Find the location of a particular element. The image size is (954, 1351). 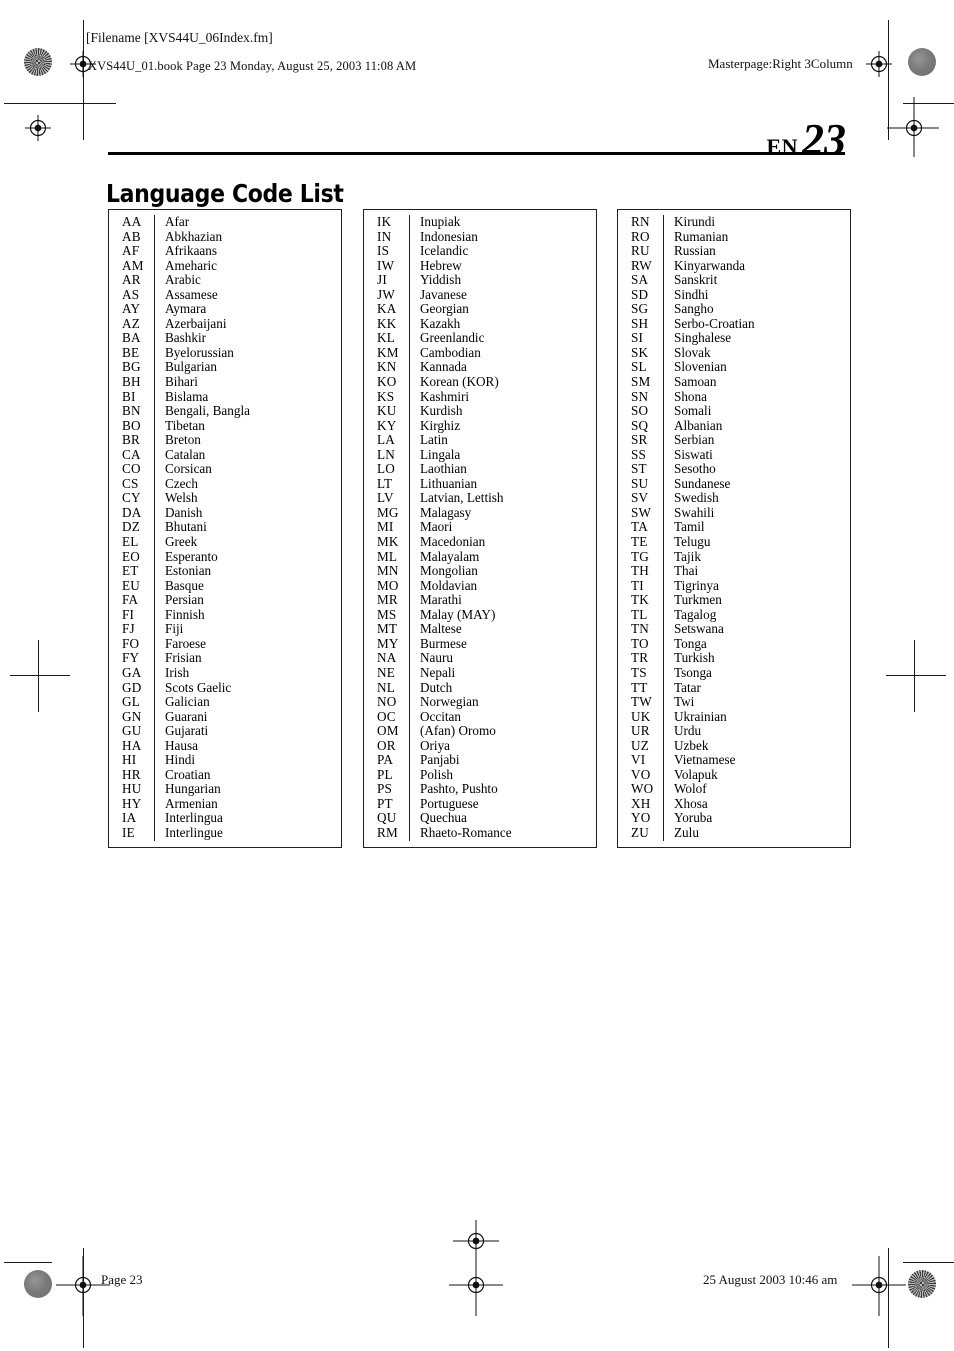

crop-rule-right-top is located at coordinates (888, 80).